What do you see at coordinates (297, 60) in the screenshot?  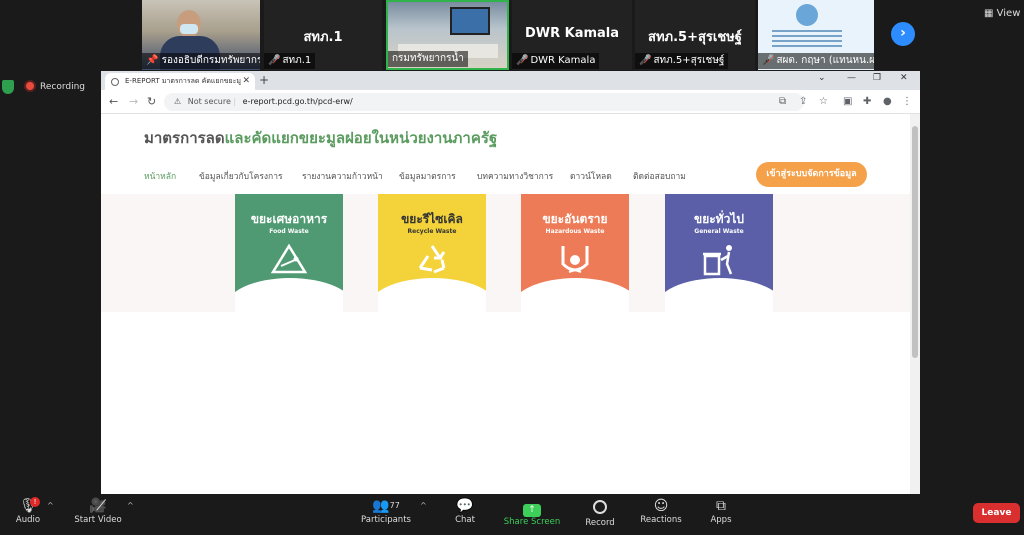 I see `participant-name: สทภ.1` at bounding box center [297, 60].